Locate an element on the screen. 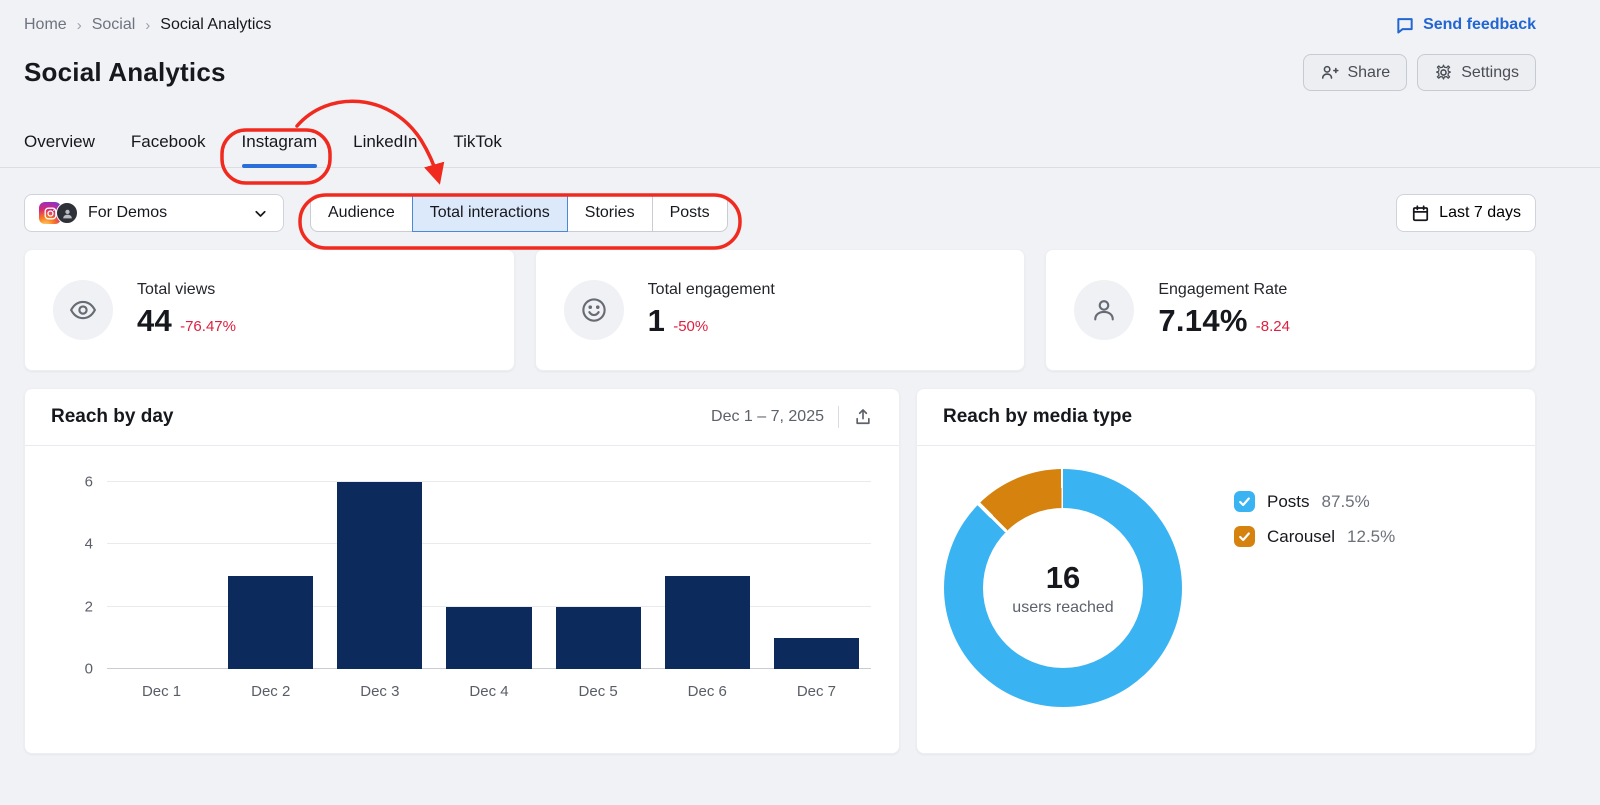 This screenshot has height=805, width=1600. segment-stories: Stories is located at coordinates (609, 213).